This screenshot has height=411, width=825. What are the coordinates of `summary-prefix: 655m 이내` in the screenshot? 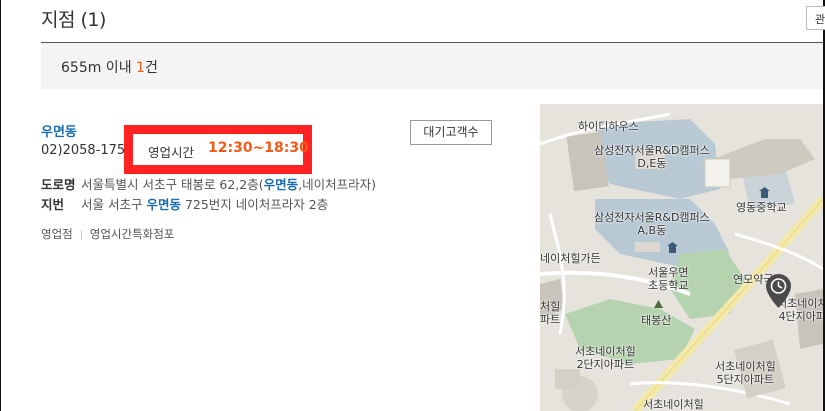 It's located at (99, 68).